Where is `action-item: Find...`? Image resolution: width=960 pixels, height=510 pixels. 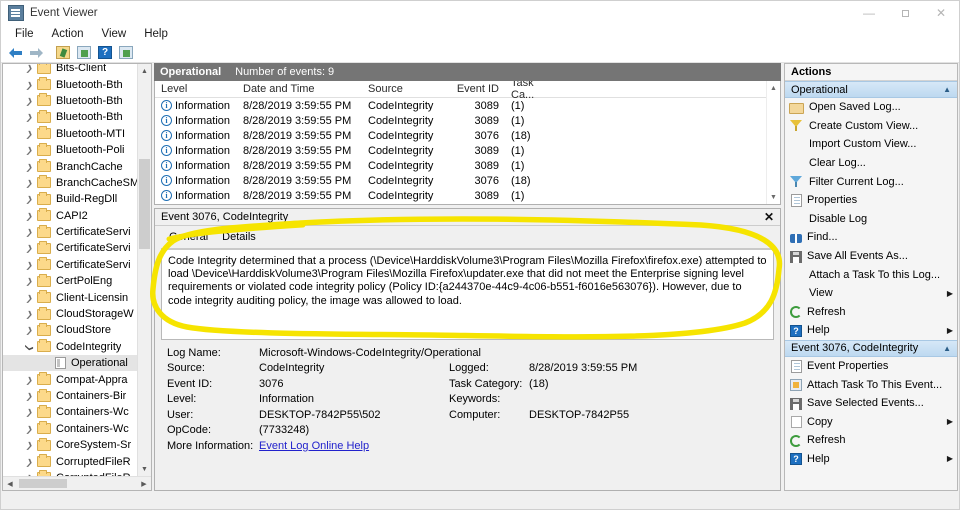
action-item: Find... is located at coordinates (871, 237).